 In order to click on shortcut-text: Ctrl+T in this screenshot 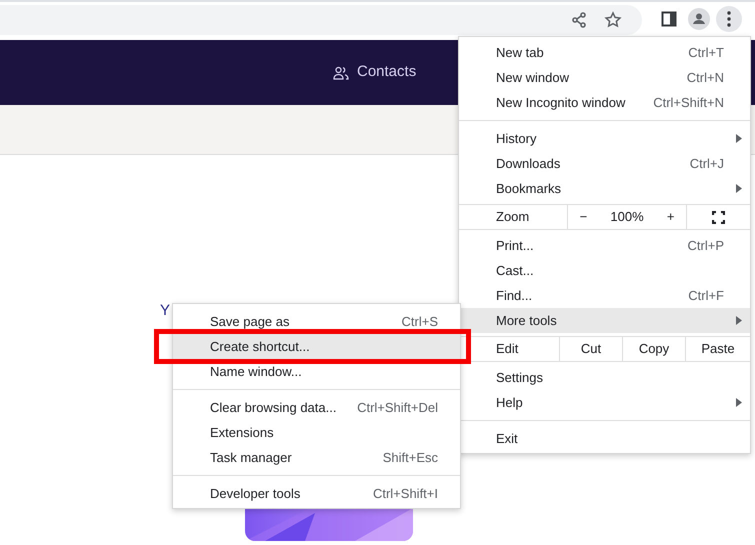, I will do `click(706, 53)`.